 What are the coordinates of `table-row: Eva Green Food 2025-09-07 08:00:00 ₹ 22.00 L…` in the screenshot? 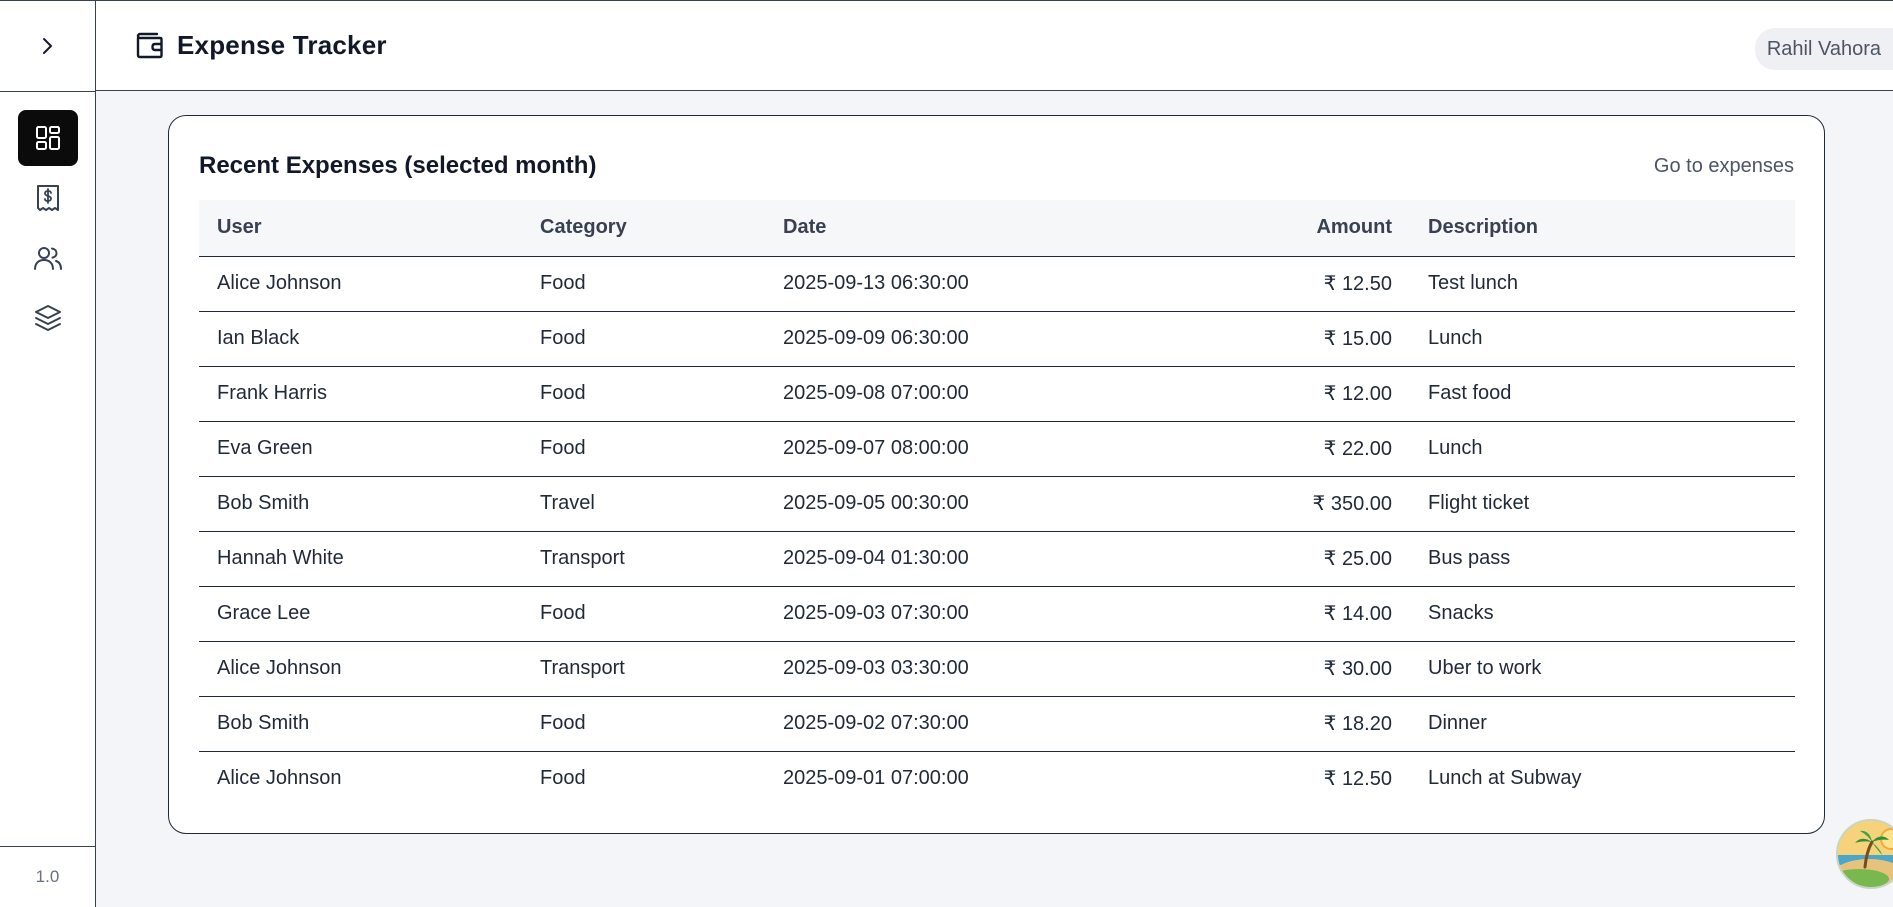 It's located at (997, 449).